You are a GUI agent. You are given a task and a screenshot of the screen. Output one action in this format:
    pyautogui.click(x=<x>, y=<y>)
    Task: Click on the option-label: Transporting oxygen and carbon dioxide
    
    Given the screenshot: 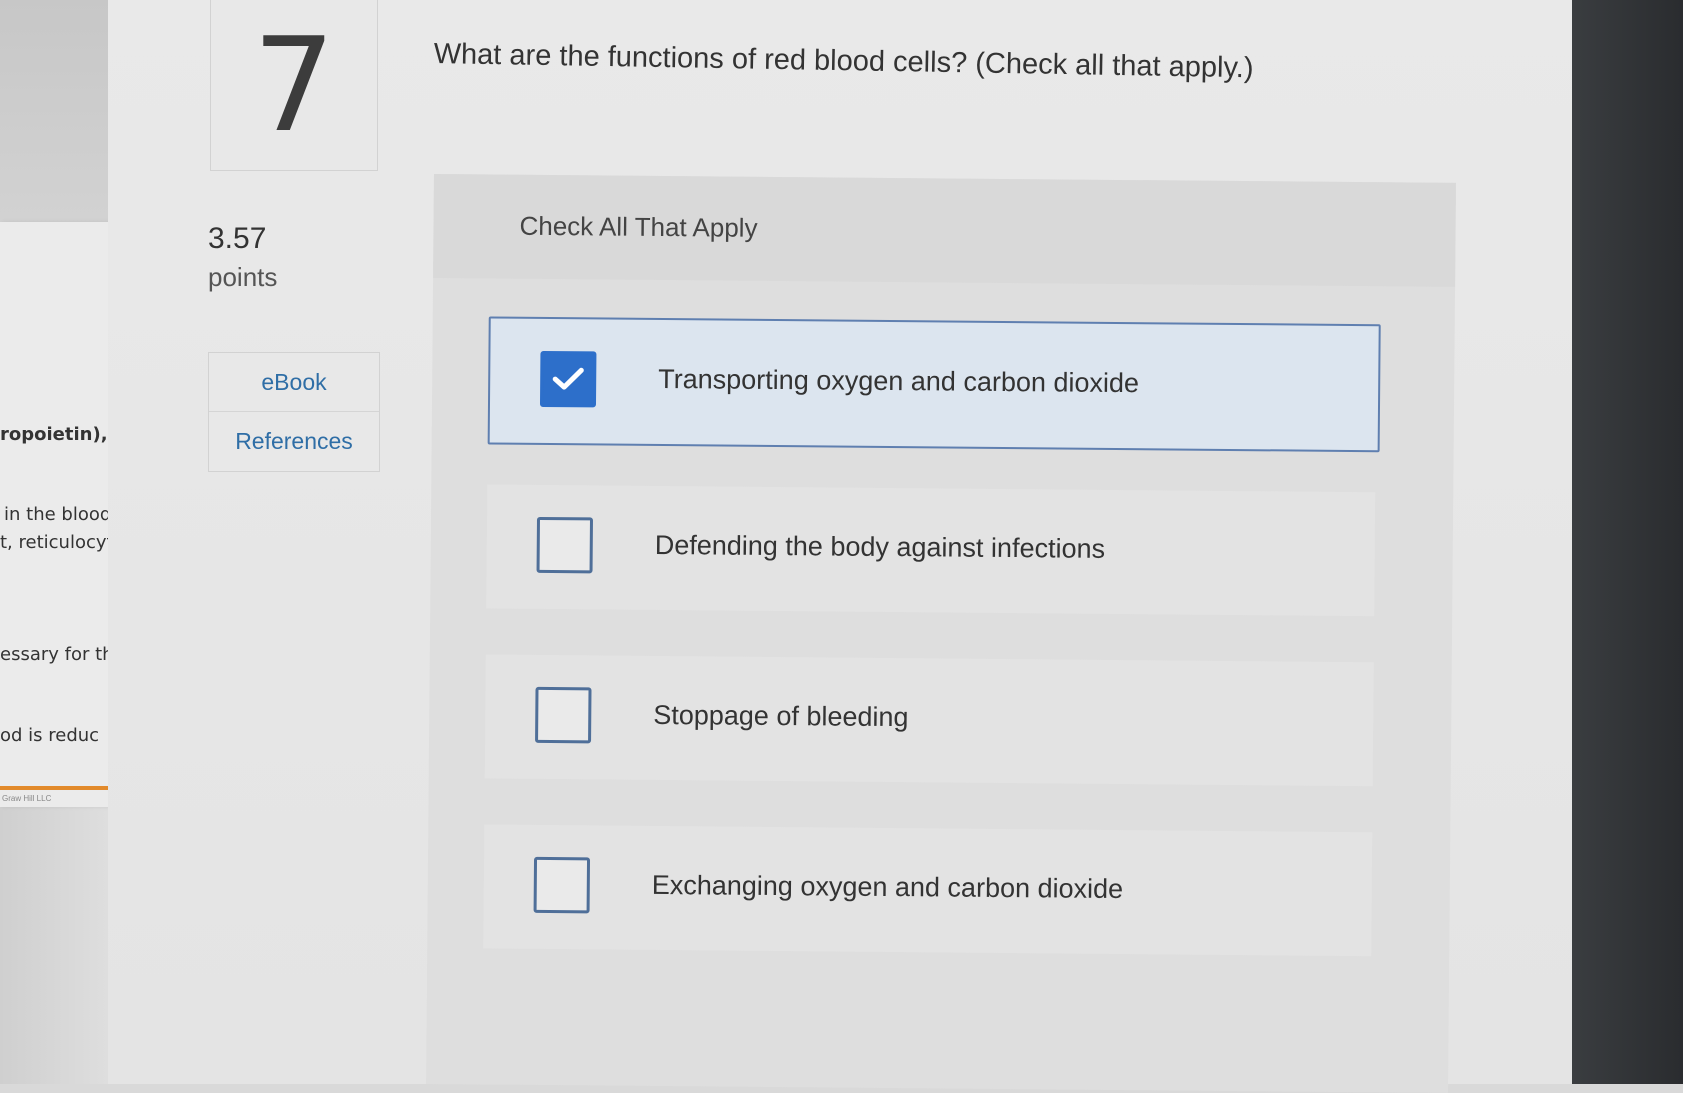 What is the action you would take?
    pyautogui.click(x=899, y=381)
    